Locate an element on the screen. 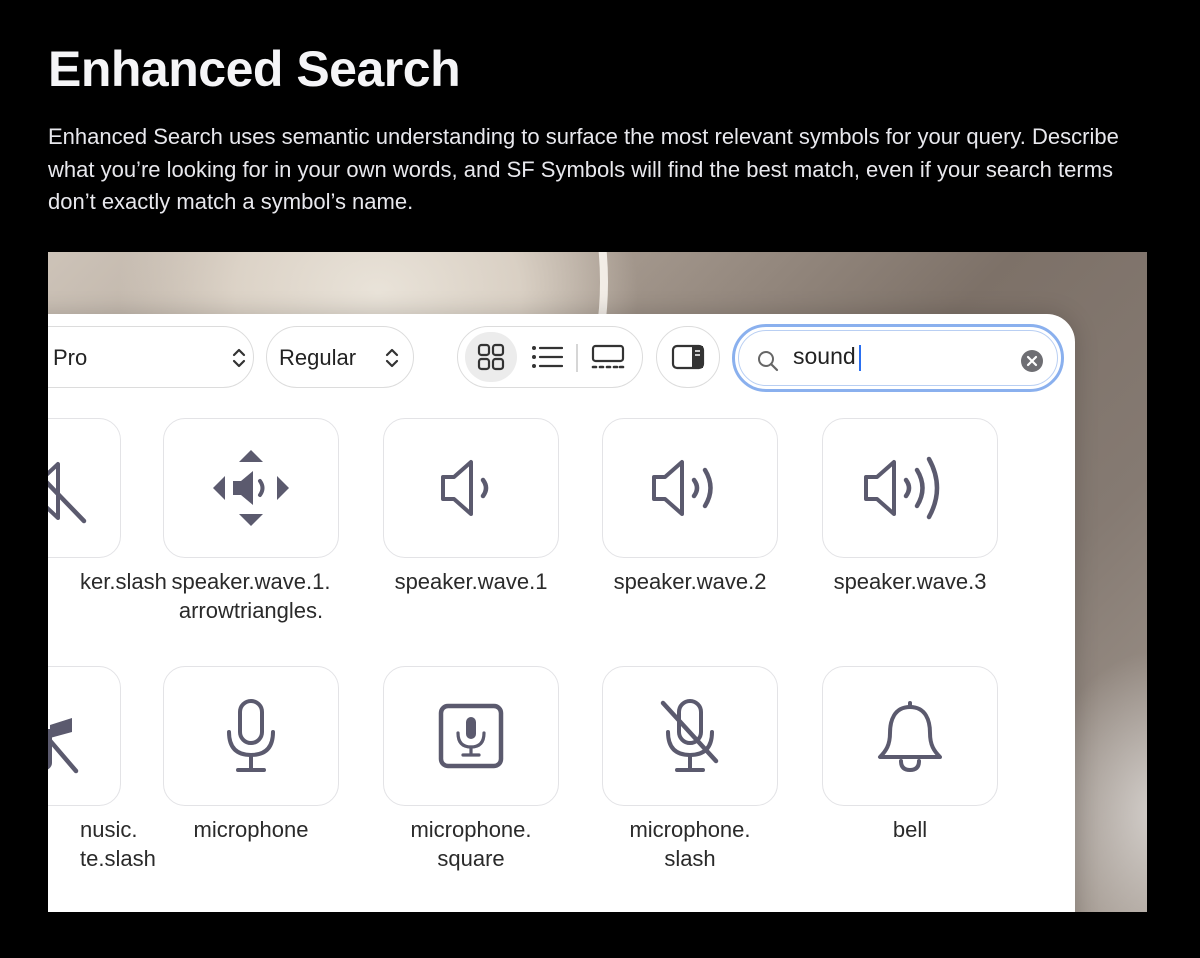 The image size is (1200, 958). search-field is located at coordinates (898, 358).